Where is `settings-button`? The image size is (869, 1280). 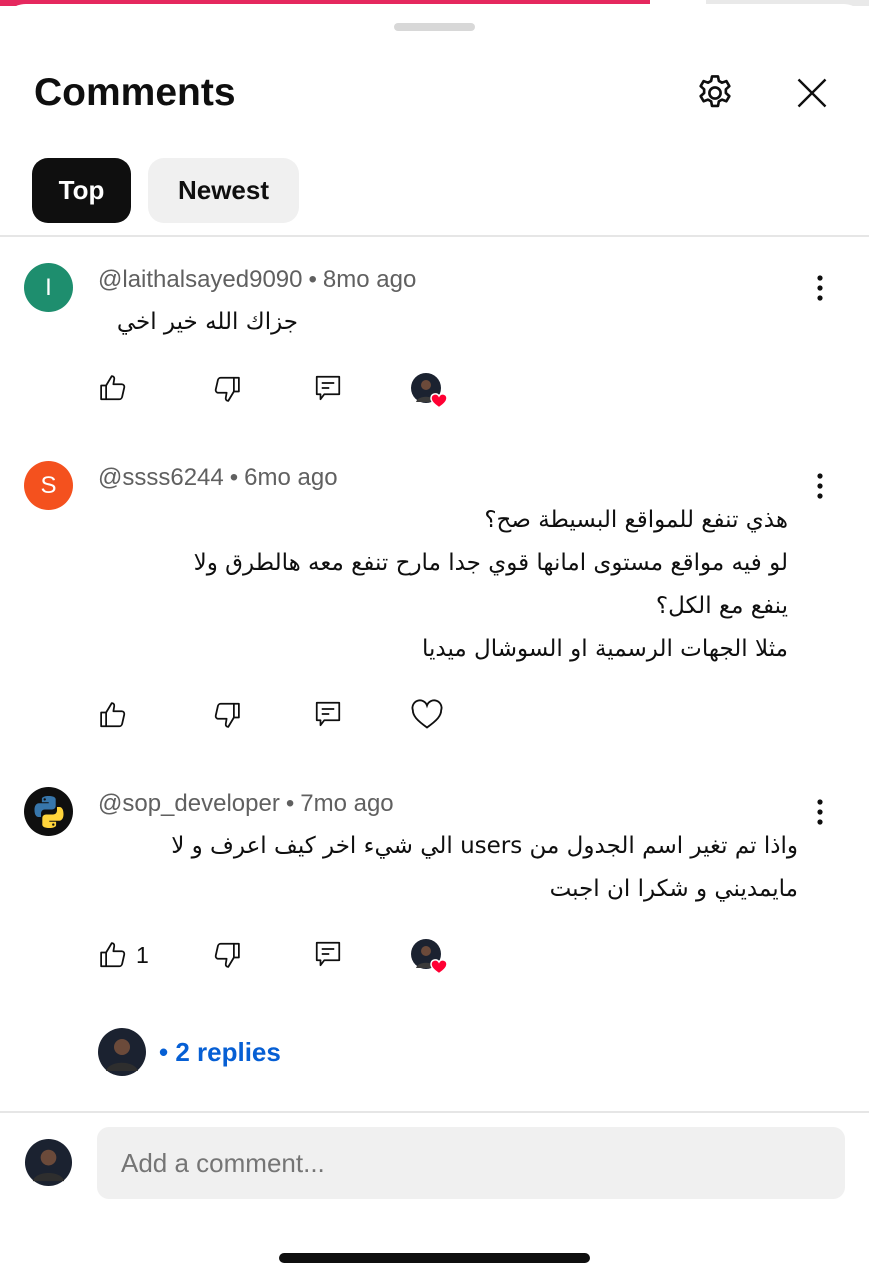
settings-button is located at coordinates (715, 93).